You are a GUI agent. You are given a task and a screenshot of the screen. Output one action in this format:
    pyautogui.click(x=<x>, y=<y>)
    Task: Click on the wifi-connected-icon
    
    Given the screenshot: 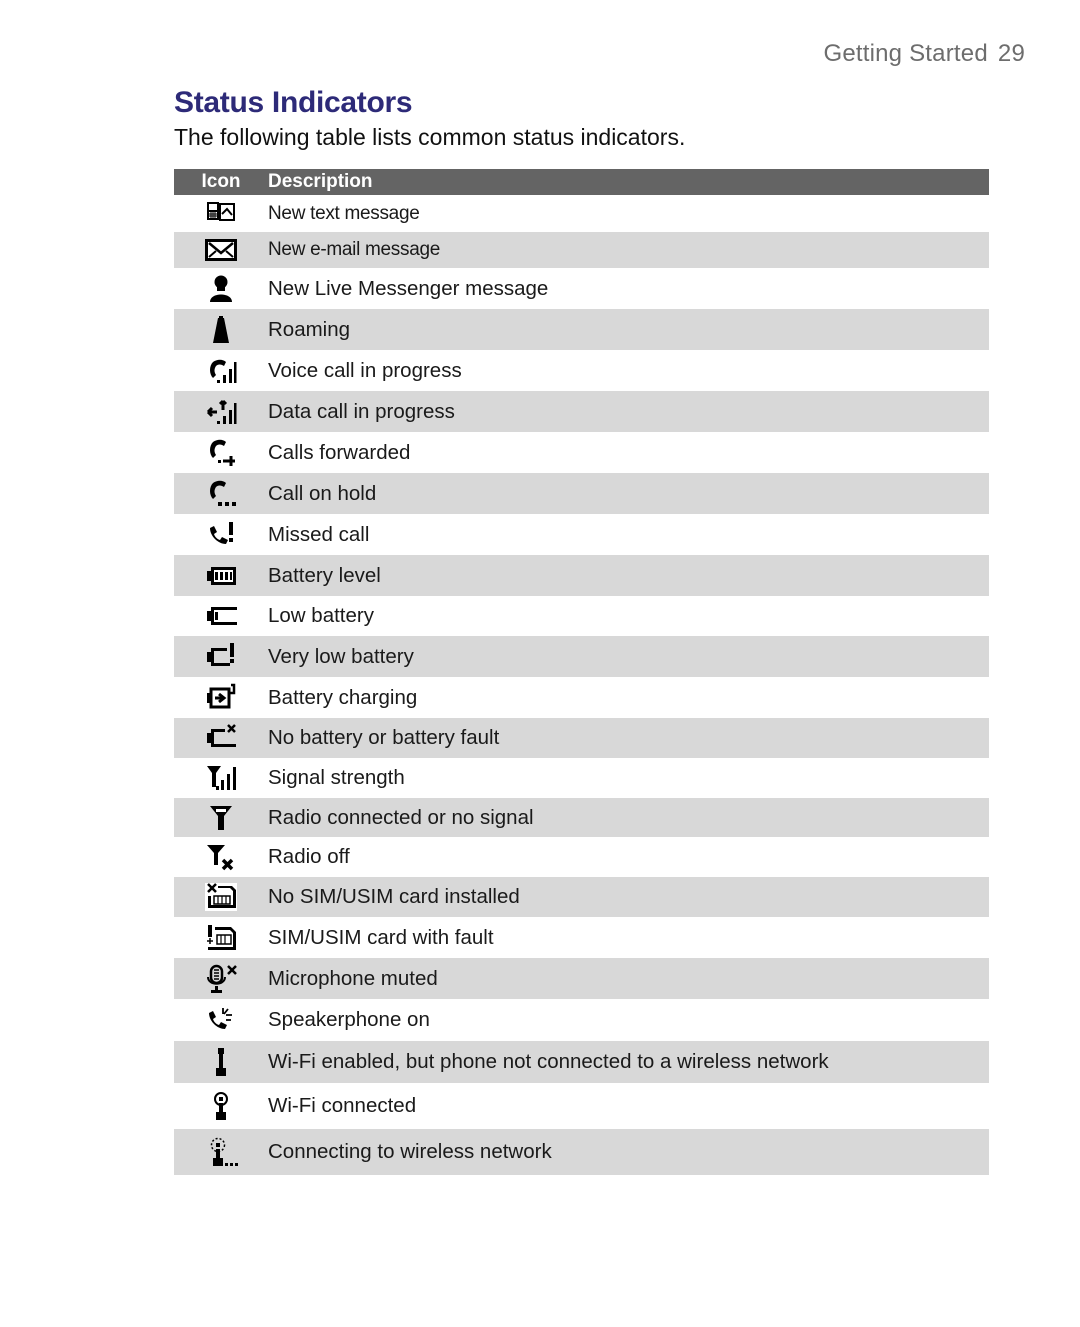 What is the action you would take?
    pyautogui.click(x=221, y=1106)
    